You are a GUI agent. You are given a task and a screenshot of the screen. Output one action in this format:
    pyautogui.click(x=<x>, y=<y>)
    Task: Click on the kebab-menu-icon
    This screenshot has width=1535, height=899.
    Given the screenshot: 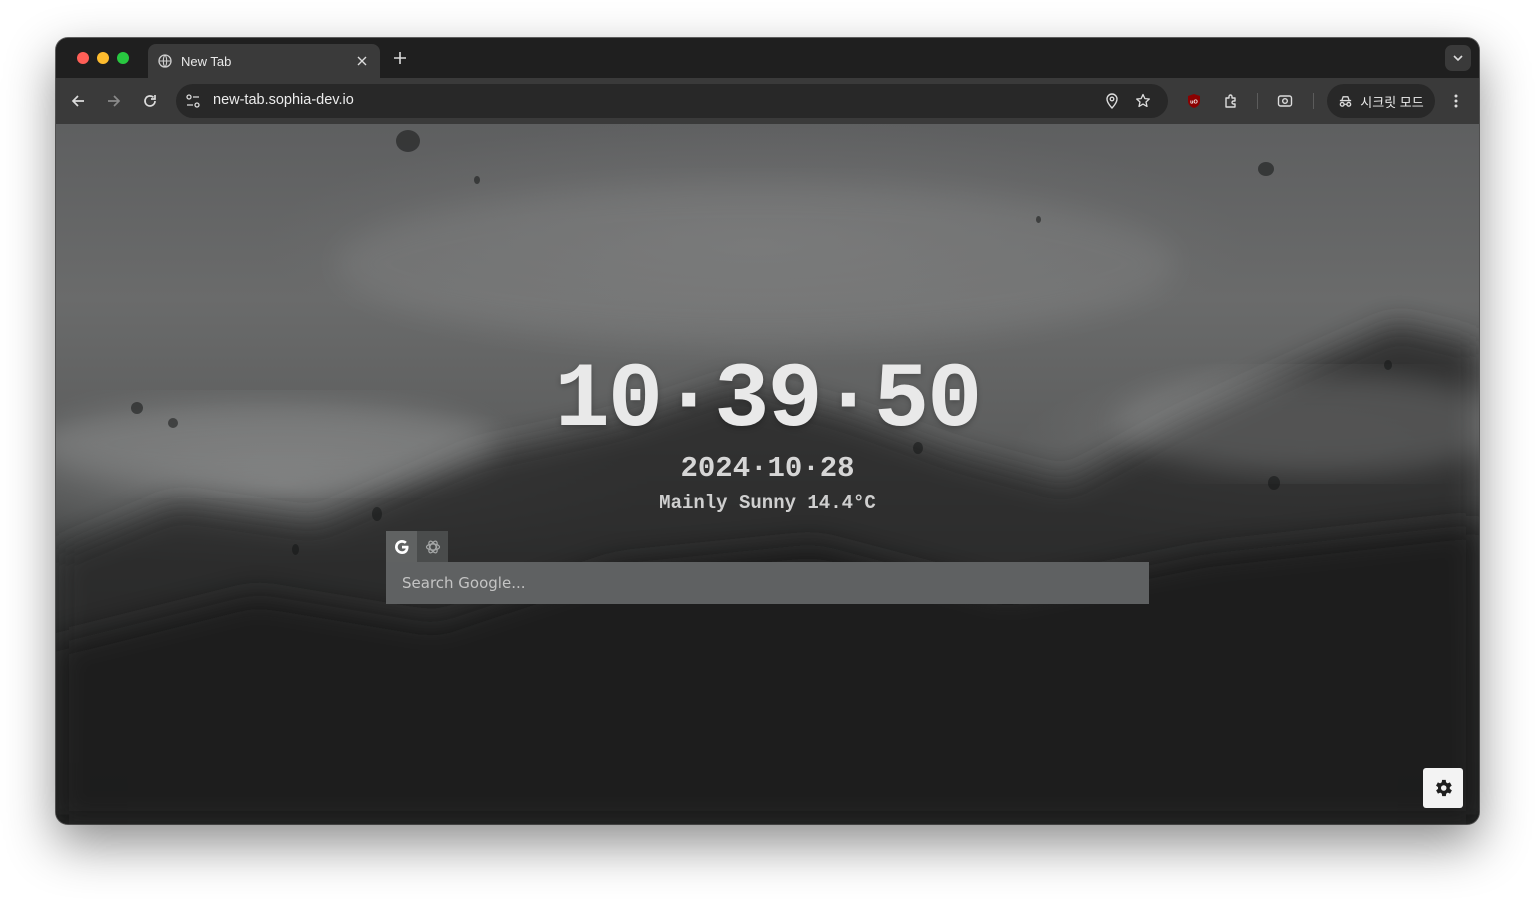 What is the action you would take?
    pyautogui.click(x=1456, y=101)
    